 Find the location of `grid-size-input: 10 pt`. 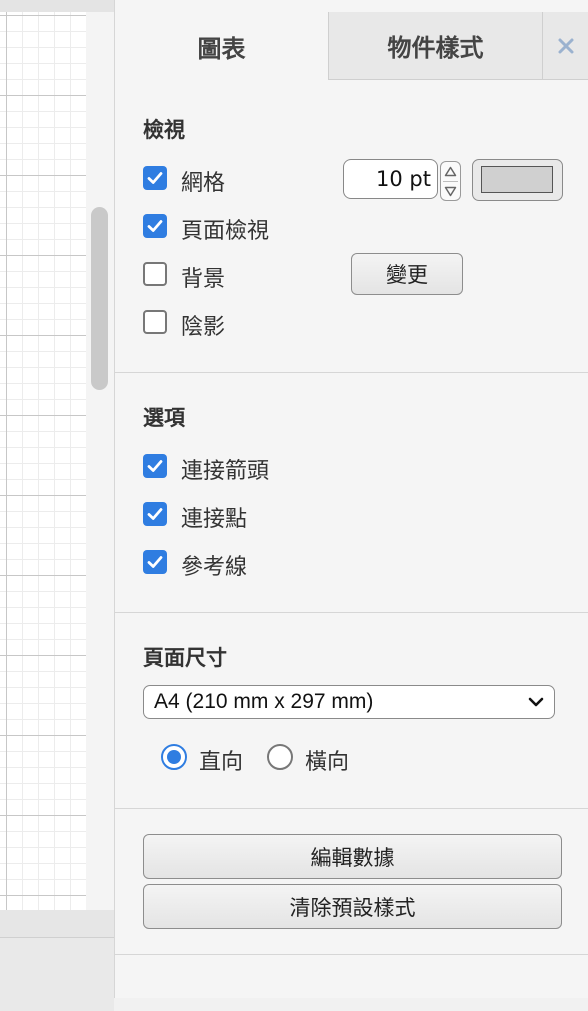

grid-size-input: 10 pt is located at coordinates (390, 179).